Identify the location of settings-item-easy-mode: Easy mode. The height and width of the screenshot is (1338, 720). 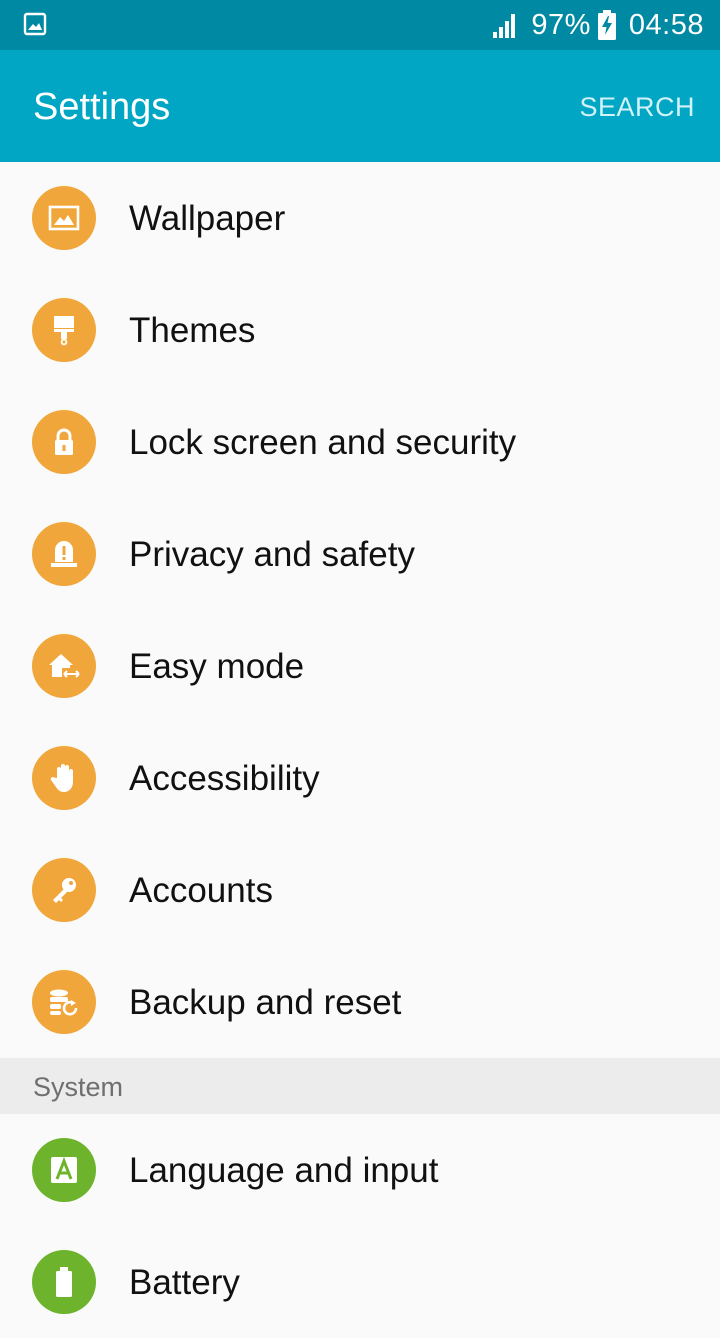
(360, 666).